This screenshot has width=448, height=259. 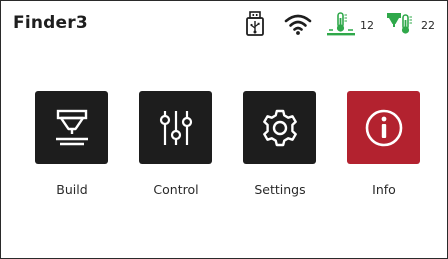 I want to click on build-button, so click(x=71, y=127).